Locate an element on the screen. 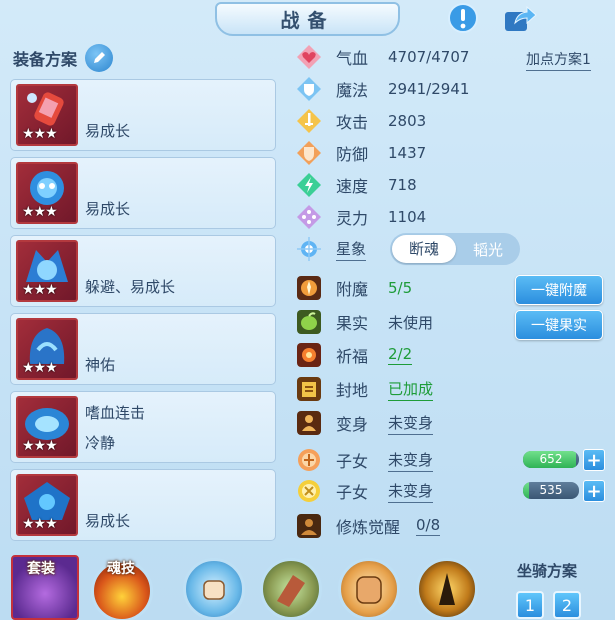 The width and height of the screenshot is (615, 620). enchant-value: 5/5 is located at coordinates (400, 288).